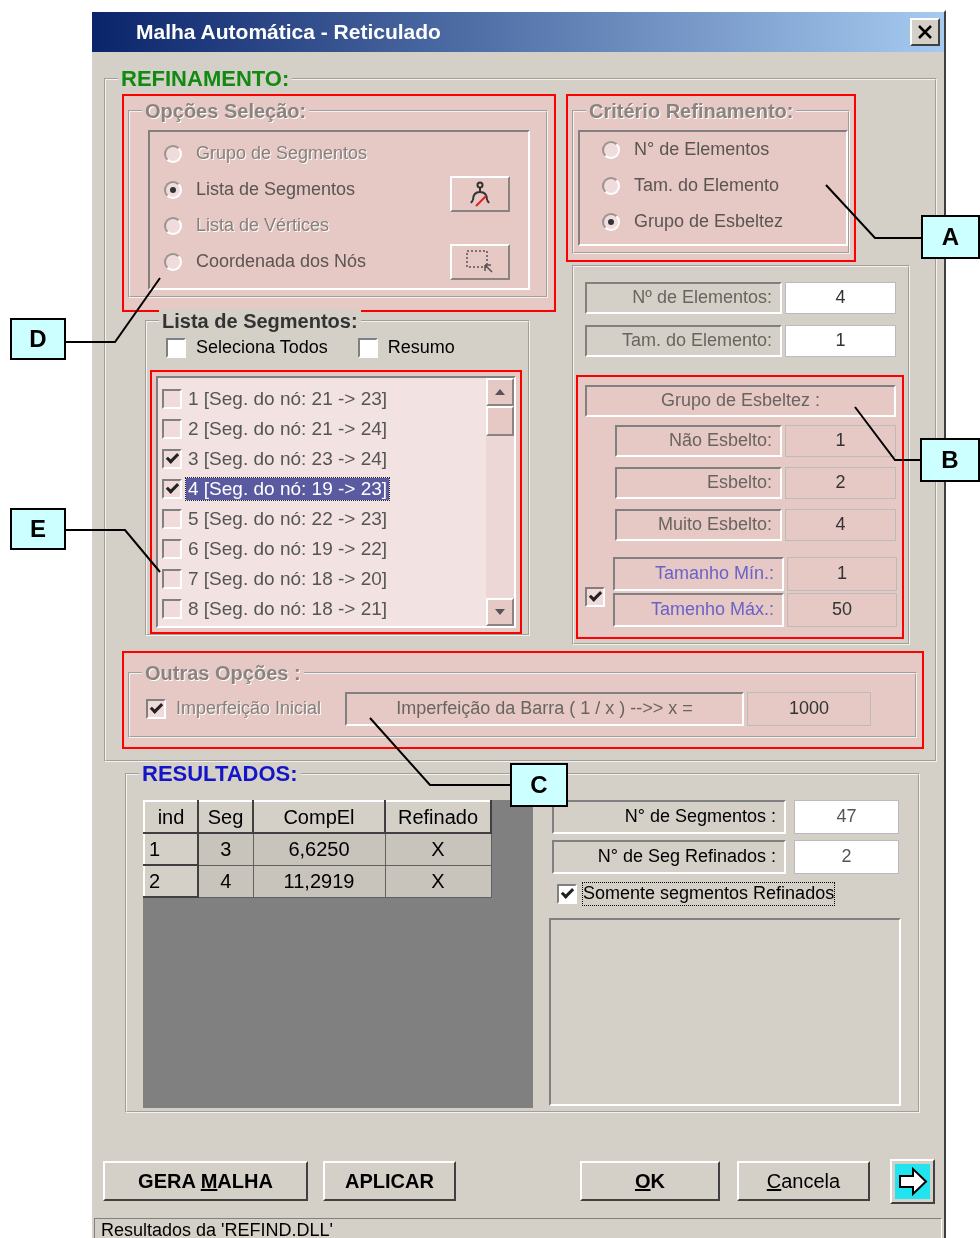  Describe the element at coordinates (225, 881) in the screenshot. I see `table-cell: 4` at that location.